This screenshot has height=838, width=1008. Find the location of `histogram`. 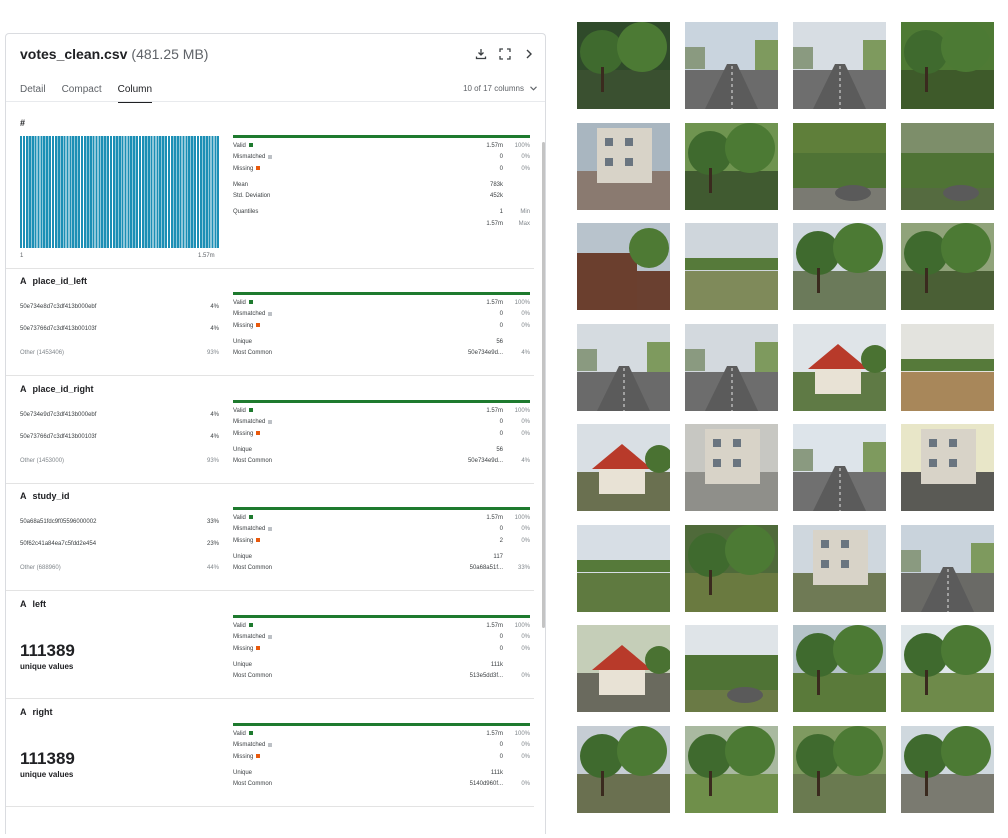

histogram is located at coordinates (119, 192).